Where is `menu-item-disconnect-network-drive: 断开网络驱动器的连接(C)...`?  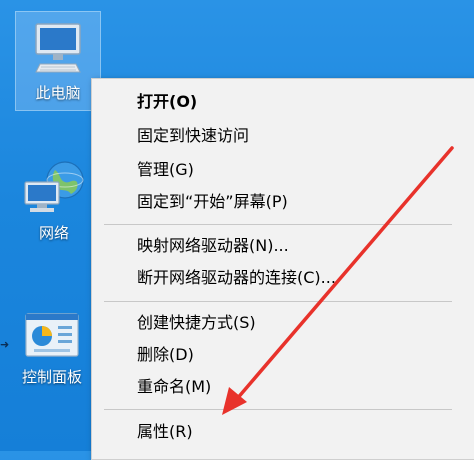 menu-item-disconnect-network-drive: 断开网络驱动器的连接(C)... is located at coordinates (283, 278).